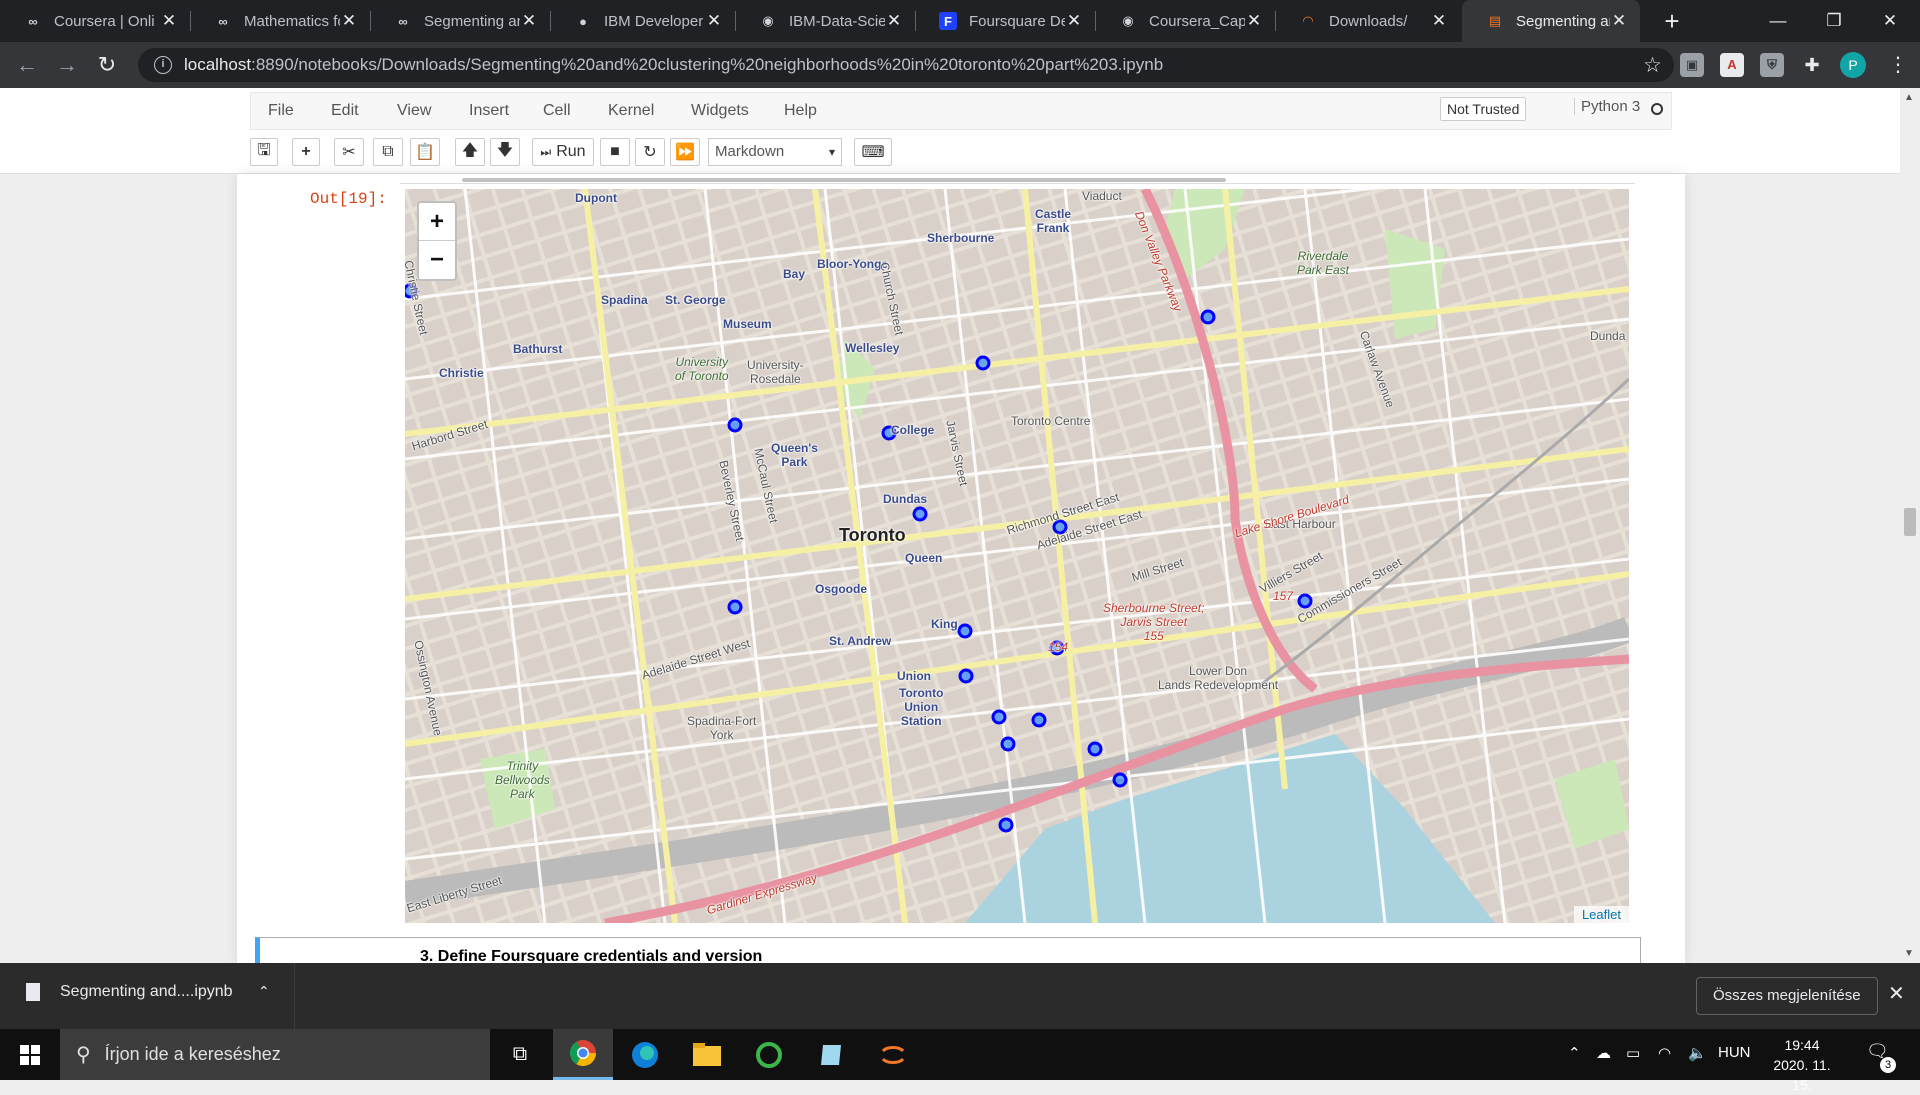  Describe the element at coordinates (685, 152) in the screenshot. I see `restart-run-all-button: ⏩` at that location.